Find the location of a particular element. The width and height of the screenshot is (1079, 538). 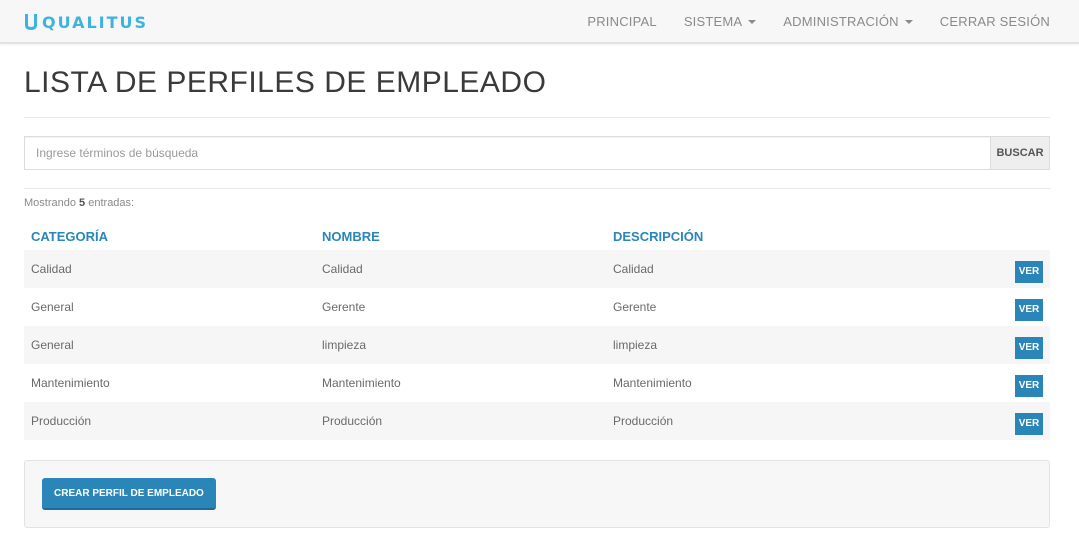

nav-item-label: SISTEMA is located at coordinates (713, 21).